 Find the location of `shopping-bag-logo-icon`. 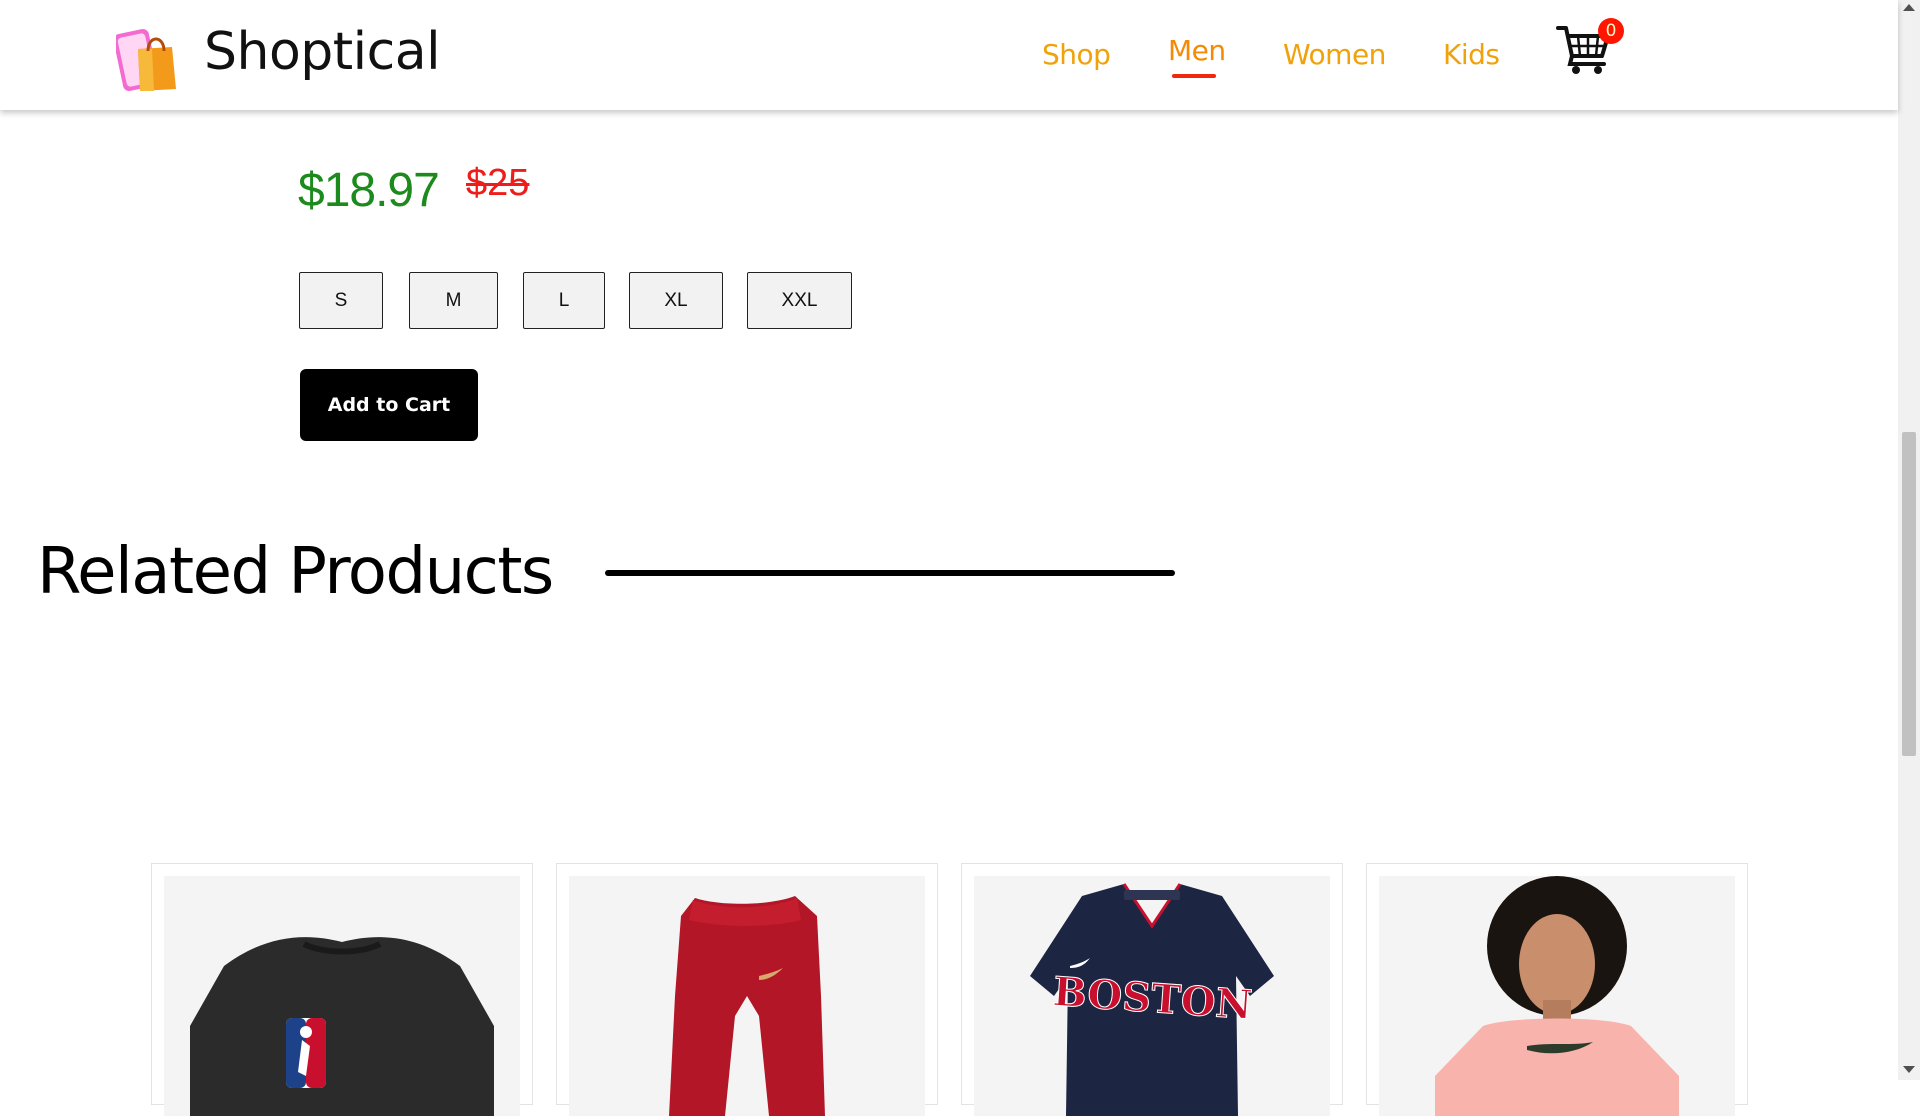

shopping-bag-logo-icon is located at coordinates (146, 60).